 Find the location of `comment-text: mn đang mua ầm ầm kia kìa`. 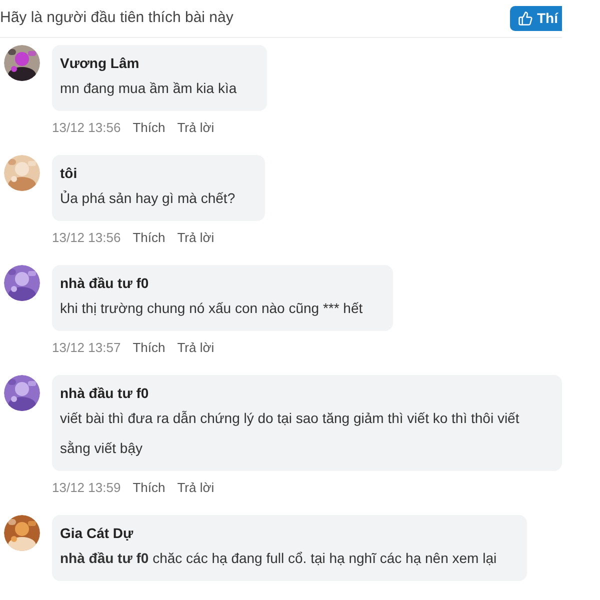

comment-text: mn đang mua ầm ầm kia kìa is located at coordinates (148, 88).